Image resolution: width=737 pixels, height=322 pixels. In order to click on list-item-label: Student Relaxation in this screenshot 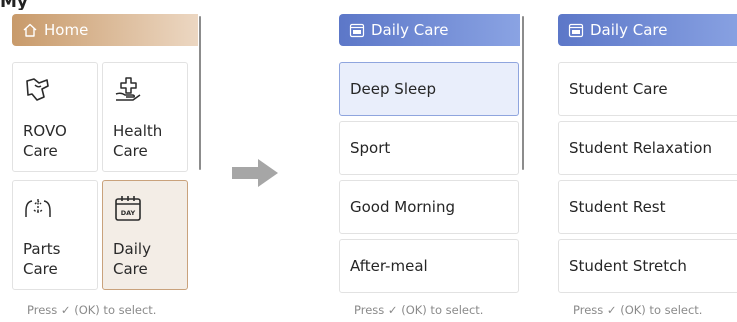, I will do `click(640, 148)`.